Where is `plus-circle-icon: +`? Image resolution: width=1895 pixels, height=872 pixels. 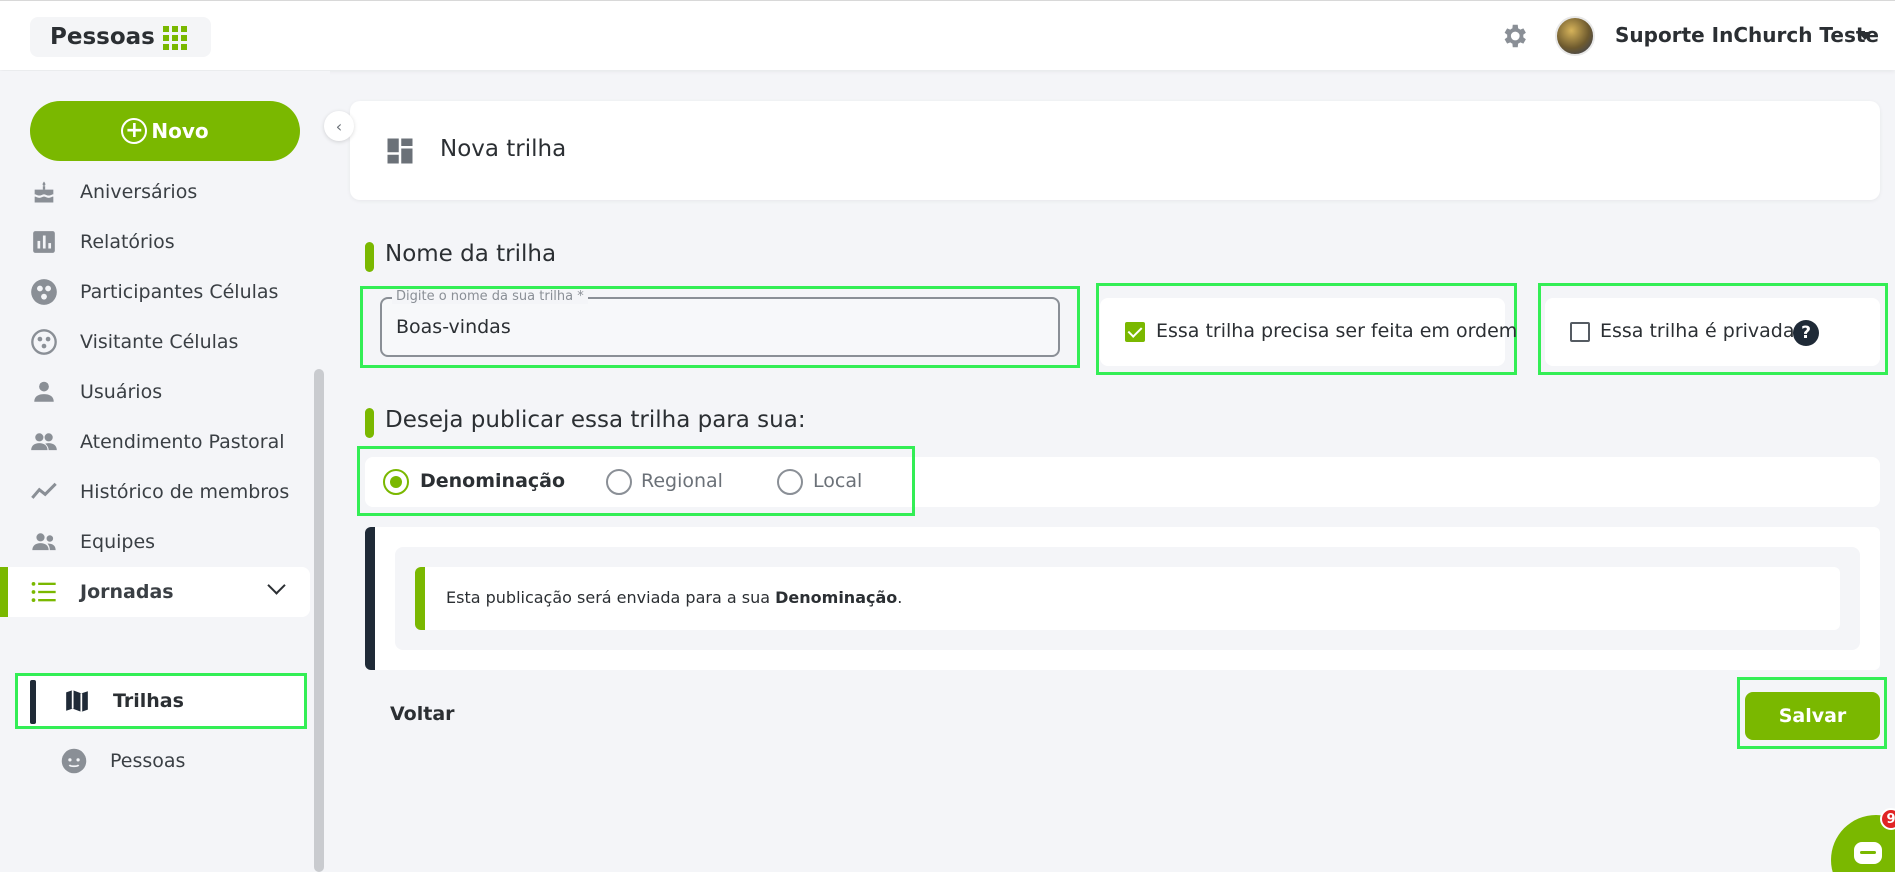 plus-circle-icon: + is located at coordinates (134, 131).